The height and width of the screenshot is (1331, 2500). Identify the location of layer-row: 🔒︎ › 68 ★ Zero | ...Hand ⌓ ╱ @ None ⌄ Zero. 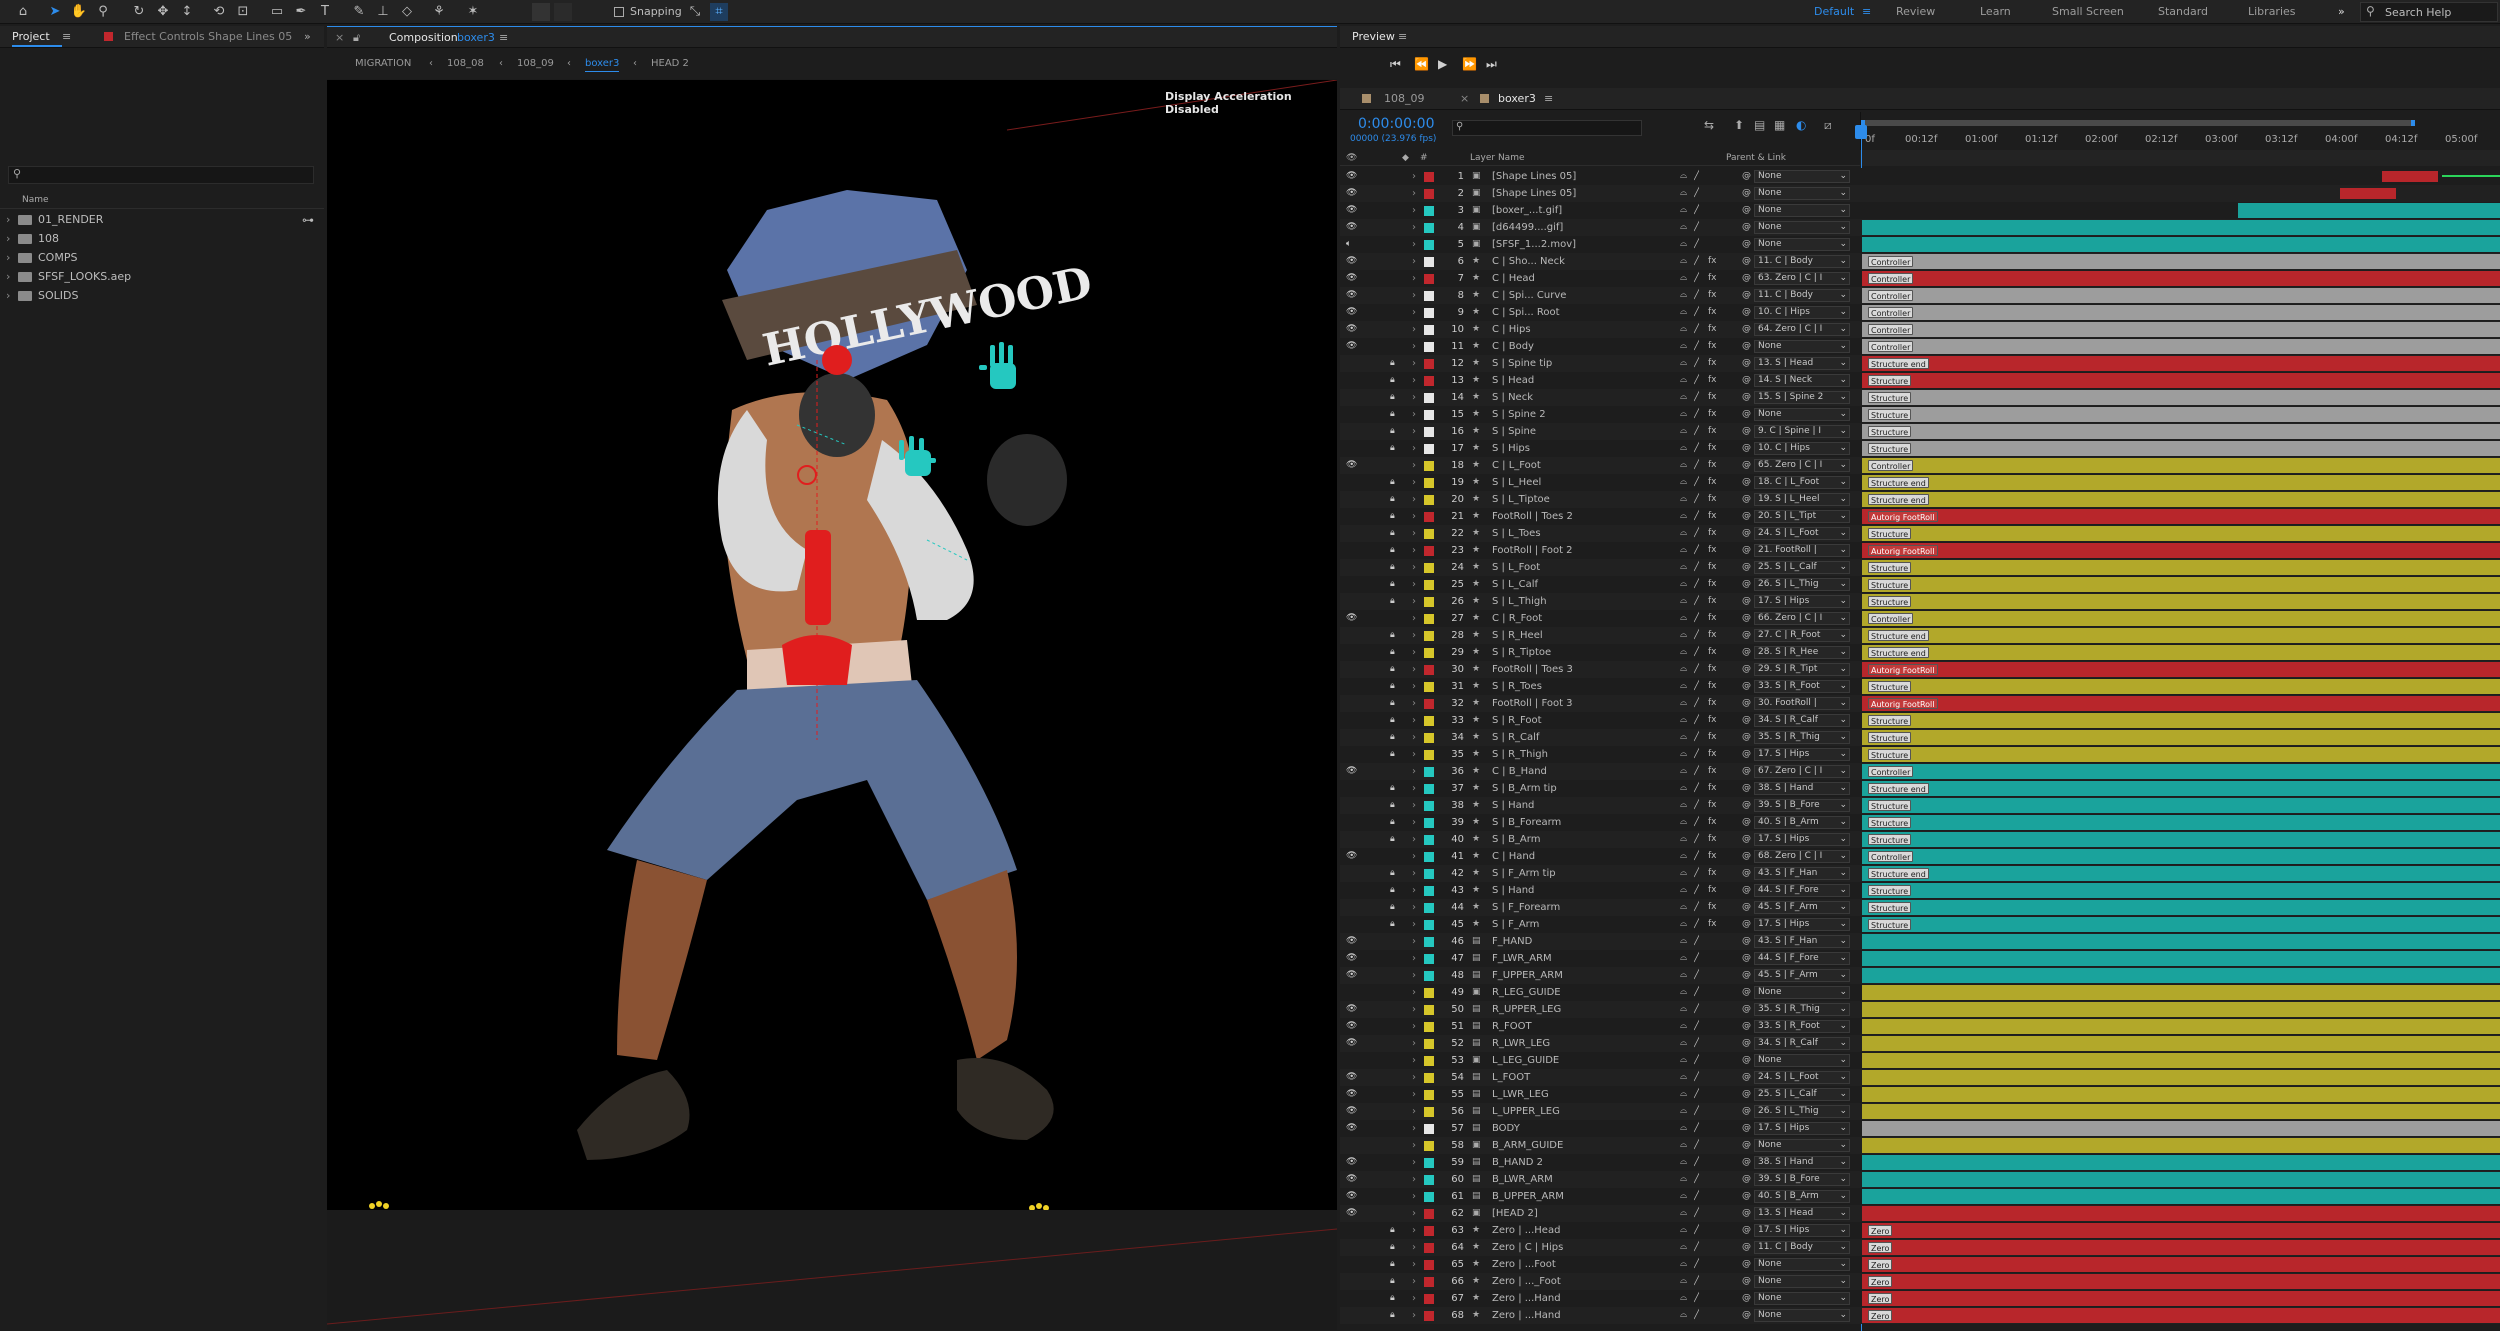
(1920, 1315).